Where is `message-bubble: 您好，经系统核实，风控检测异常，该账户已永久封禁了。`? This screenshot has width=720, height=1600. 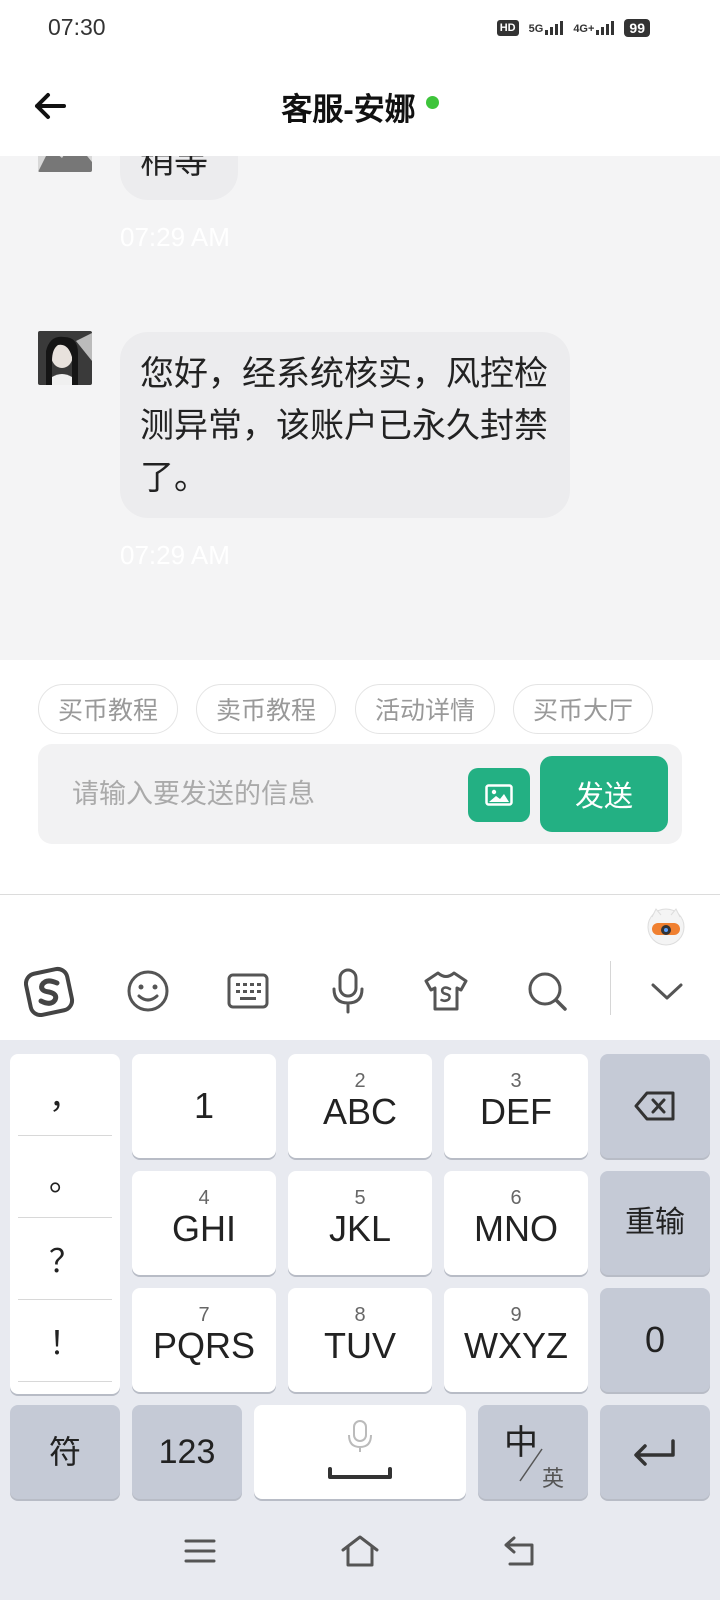
message-bubble: 您好，经系统核实，风控检测异常，该账户已永久封禁了。 is located at coordinates (345, 425).